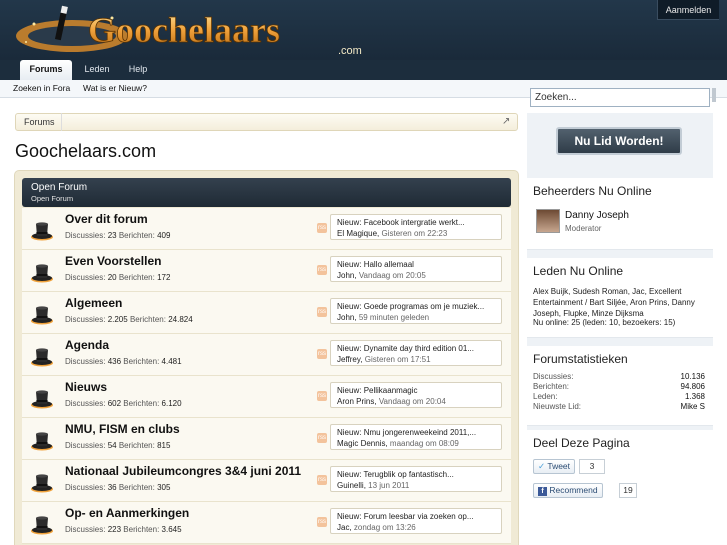 This screenshot has width=727, height=545. I want to click on breadcrumb-forums: Forums, so click(39, 122).